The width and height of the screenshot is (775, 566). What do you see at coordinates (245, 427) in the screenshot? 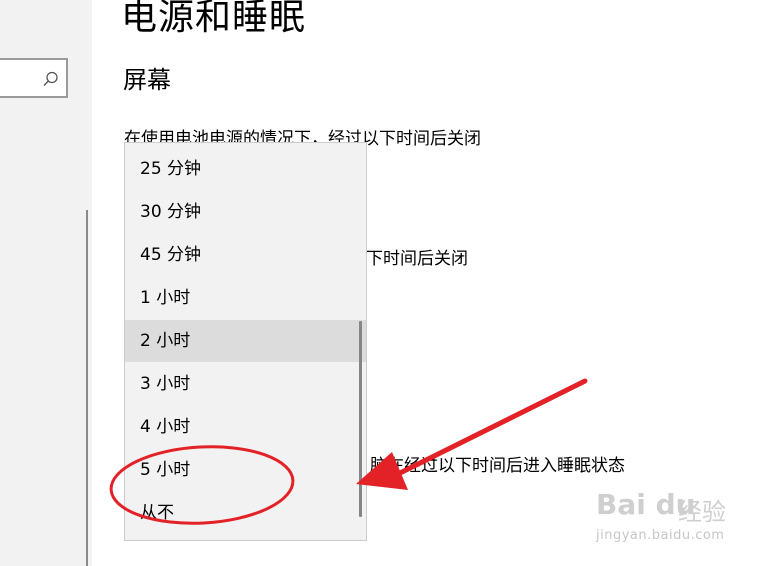
I see `option-4-hours: 4 小时` at bounding box center [245, 427].